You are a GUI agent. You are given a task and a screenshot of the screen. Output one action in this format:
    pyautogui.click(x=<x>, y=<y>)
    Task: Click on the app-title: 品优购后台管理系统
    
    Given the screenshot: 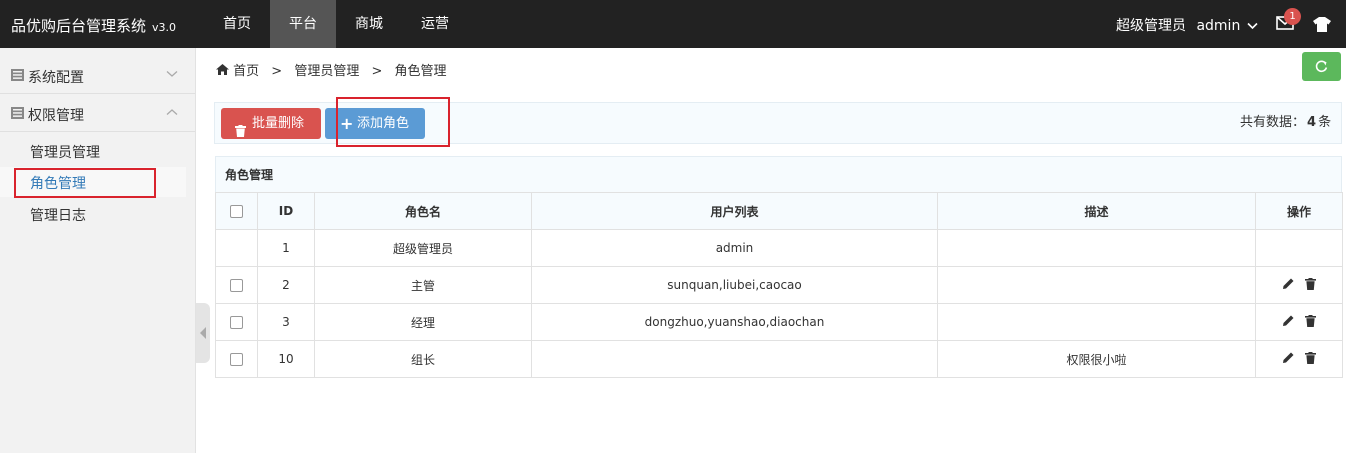 What is the action you would take?
    pyautogui.click(x=79, y=26)
    